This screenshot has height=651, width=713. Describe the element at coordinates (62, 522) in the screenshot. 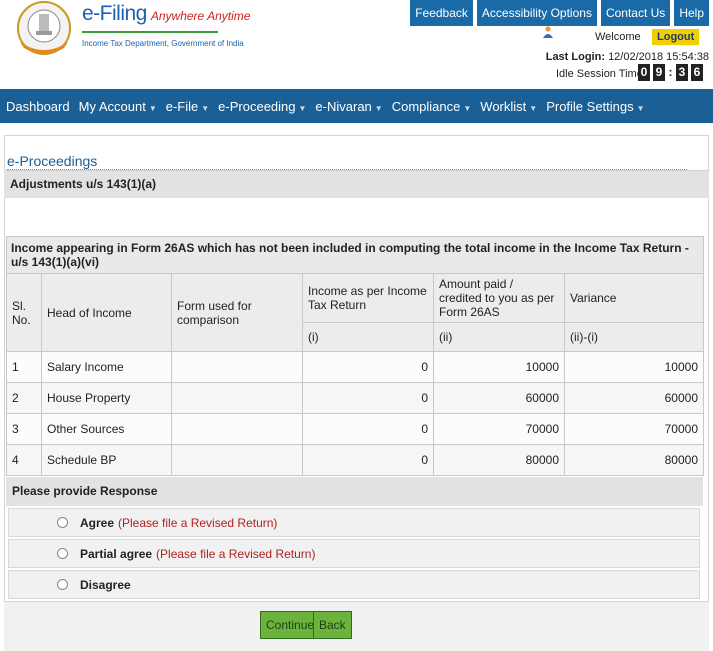

I see `radio-agree` at that location.